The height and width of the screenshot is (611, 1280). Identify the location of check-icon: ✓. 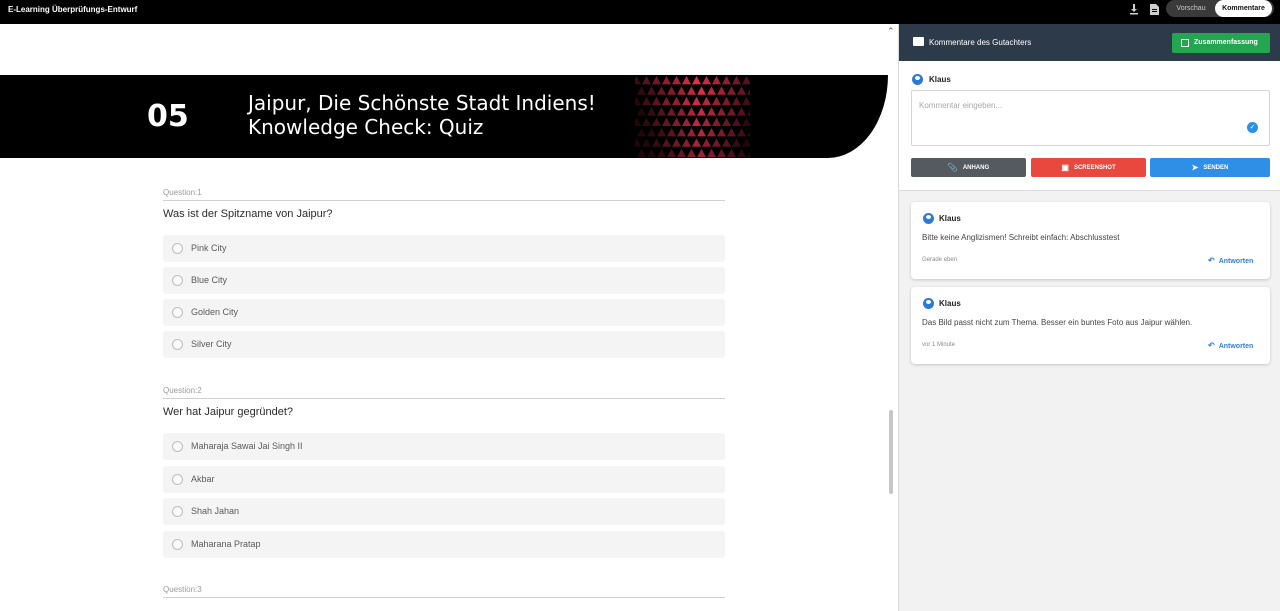
(1252, 127).